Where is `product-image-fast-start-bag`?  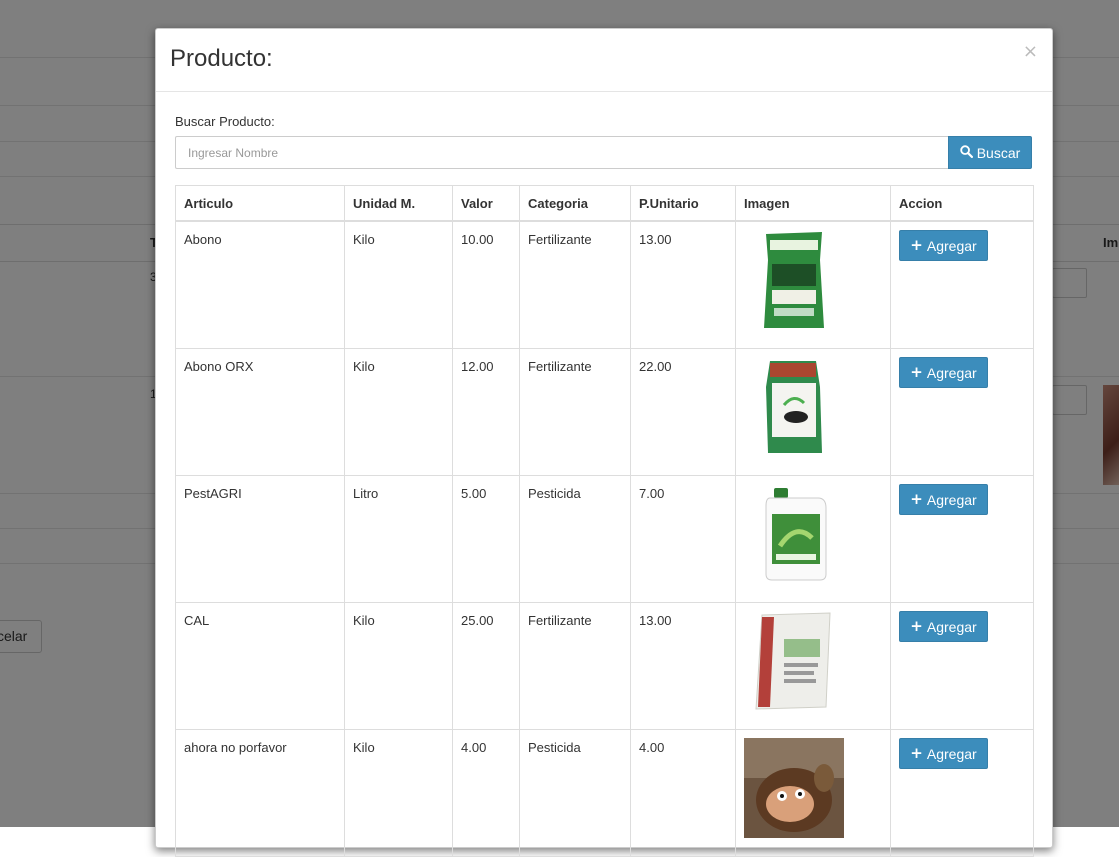
product-image-fast-start-bag is located at coordinates (794, 407).